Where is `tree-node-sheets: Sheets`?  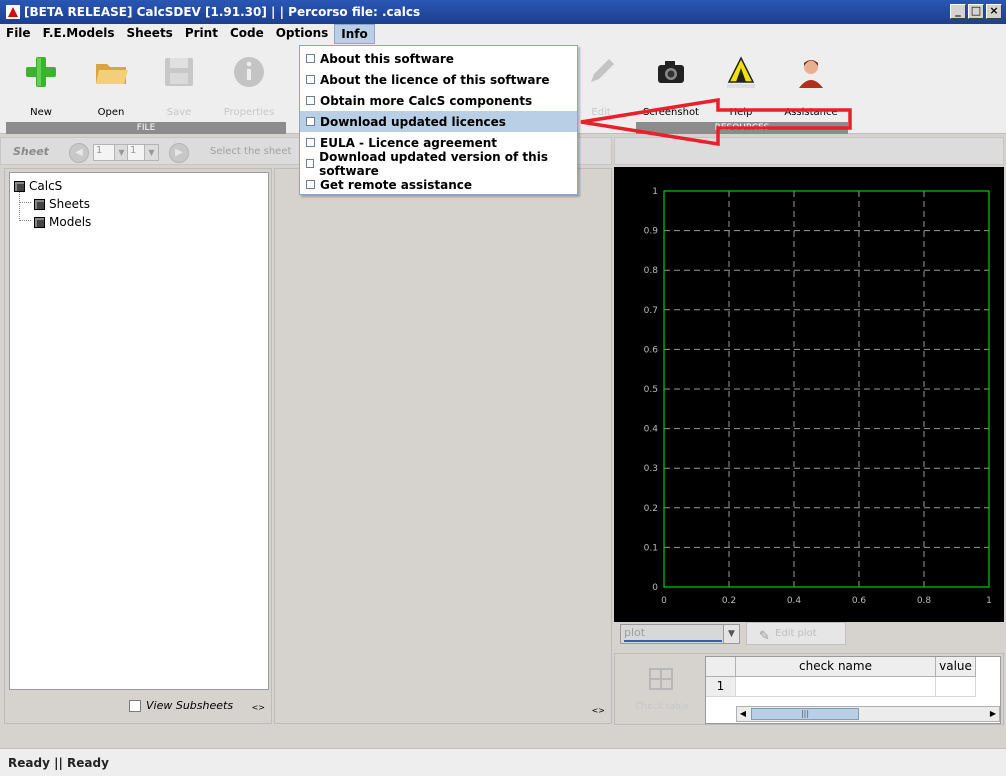 tree-node-sheets: Sheets is located at coordinates (62, 204).